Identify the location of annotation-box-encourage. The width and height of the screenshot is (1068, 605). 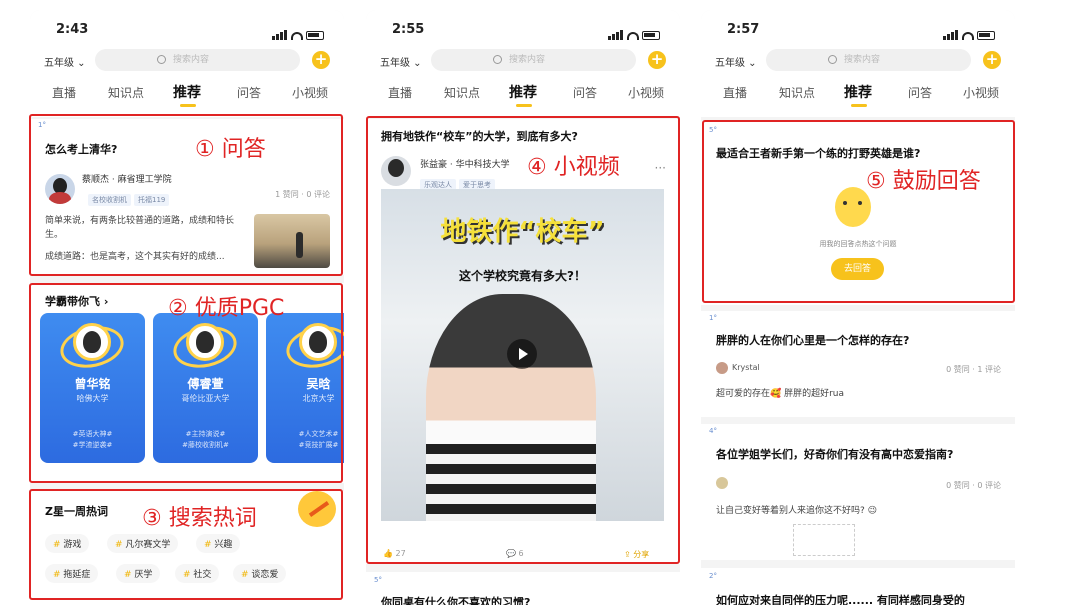
(858, 211).